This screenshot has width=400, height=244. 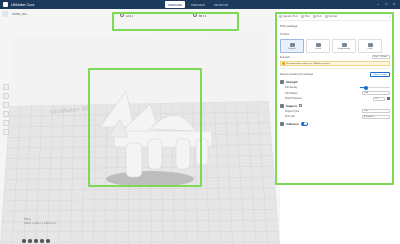 What do you see at coordinates (394, 4) in the screenshot?
I see `close-window-icon: ×` at bounding box center [394, 4].